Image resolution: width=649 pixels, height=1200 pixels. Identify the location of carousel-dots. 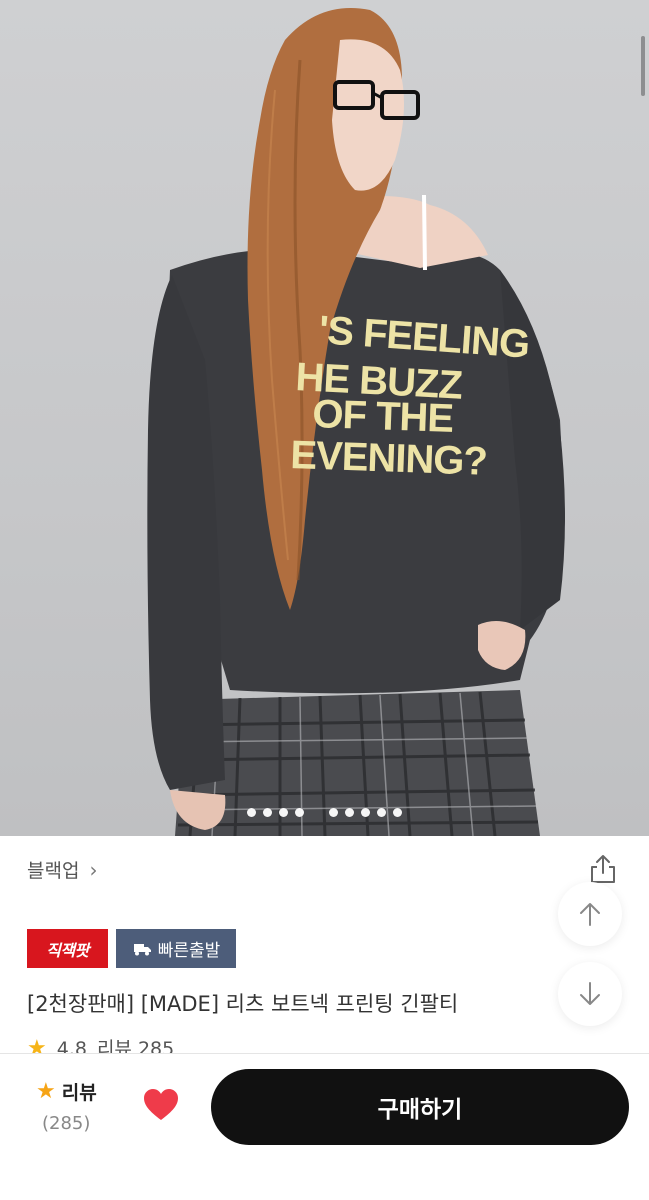
(324, 812).